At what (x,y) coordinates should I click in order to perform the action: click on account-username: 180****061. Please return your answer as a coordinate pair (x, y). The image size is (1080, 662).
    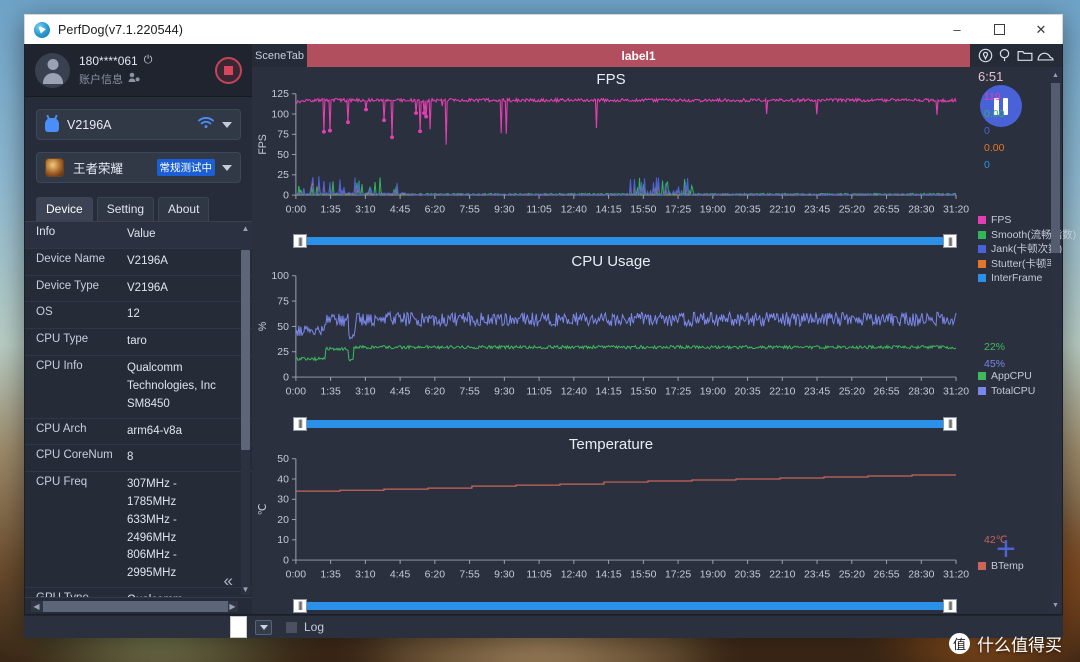
    Looking at the image, I should click on (108, 60).